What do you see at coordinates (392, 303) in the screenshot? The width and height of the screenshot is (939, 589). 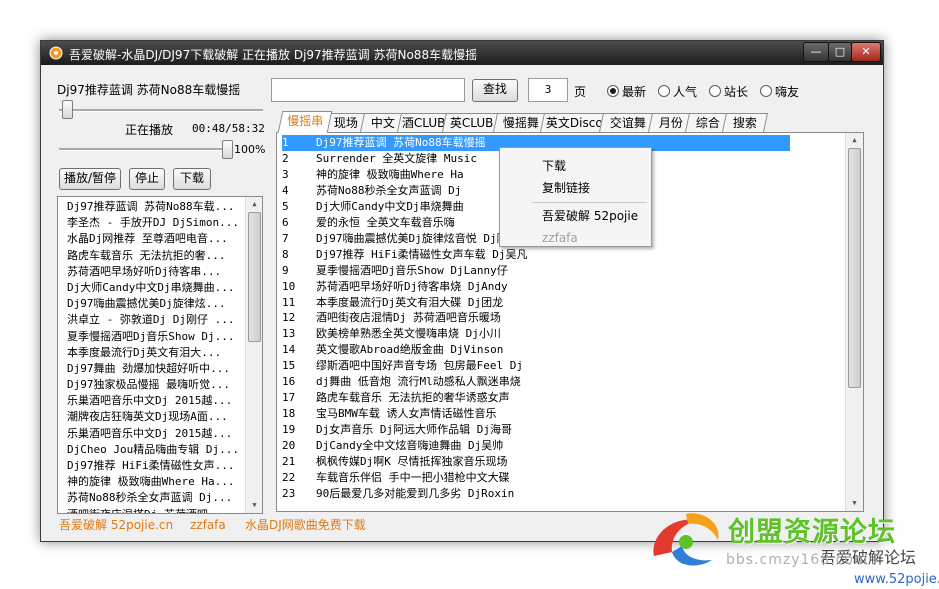 I see `track-row: 11 本季度最流行Dj英文有泪大碟 Dj团龙` at bounding box center [392, 303].